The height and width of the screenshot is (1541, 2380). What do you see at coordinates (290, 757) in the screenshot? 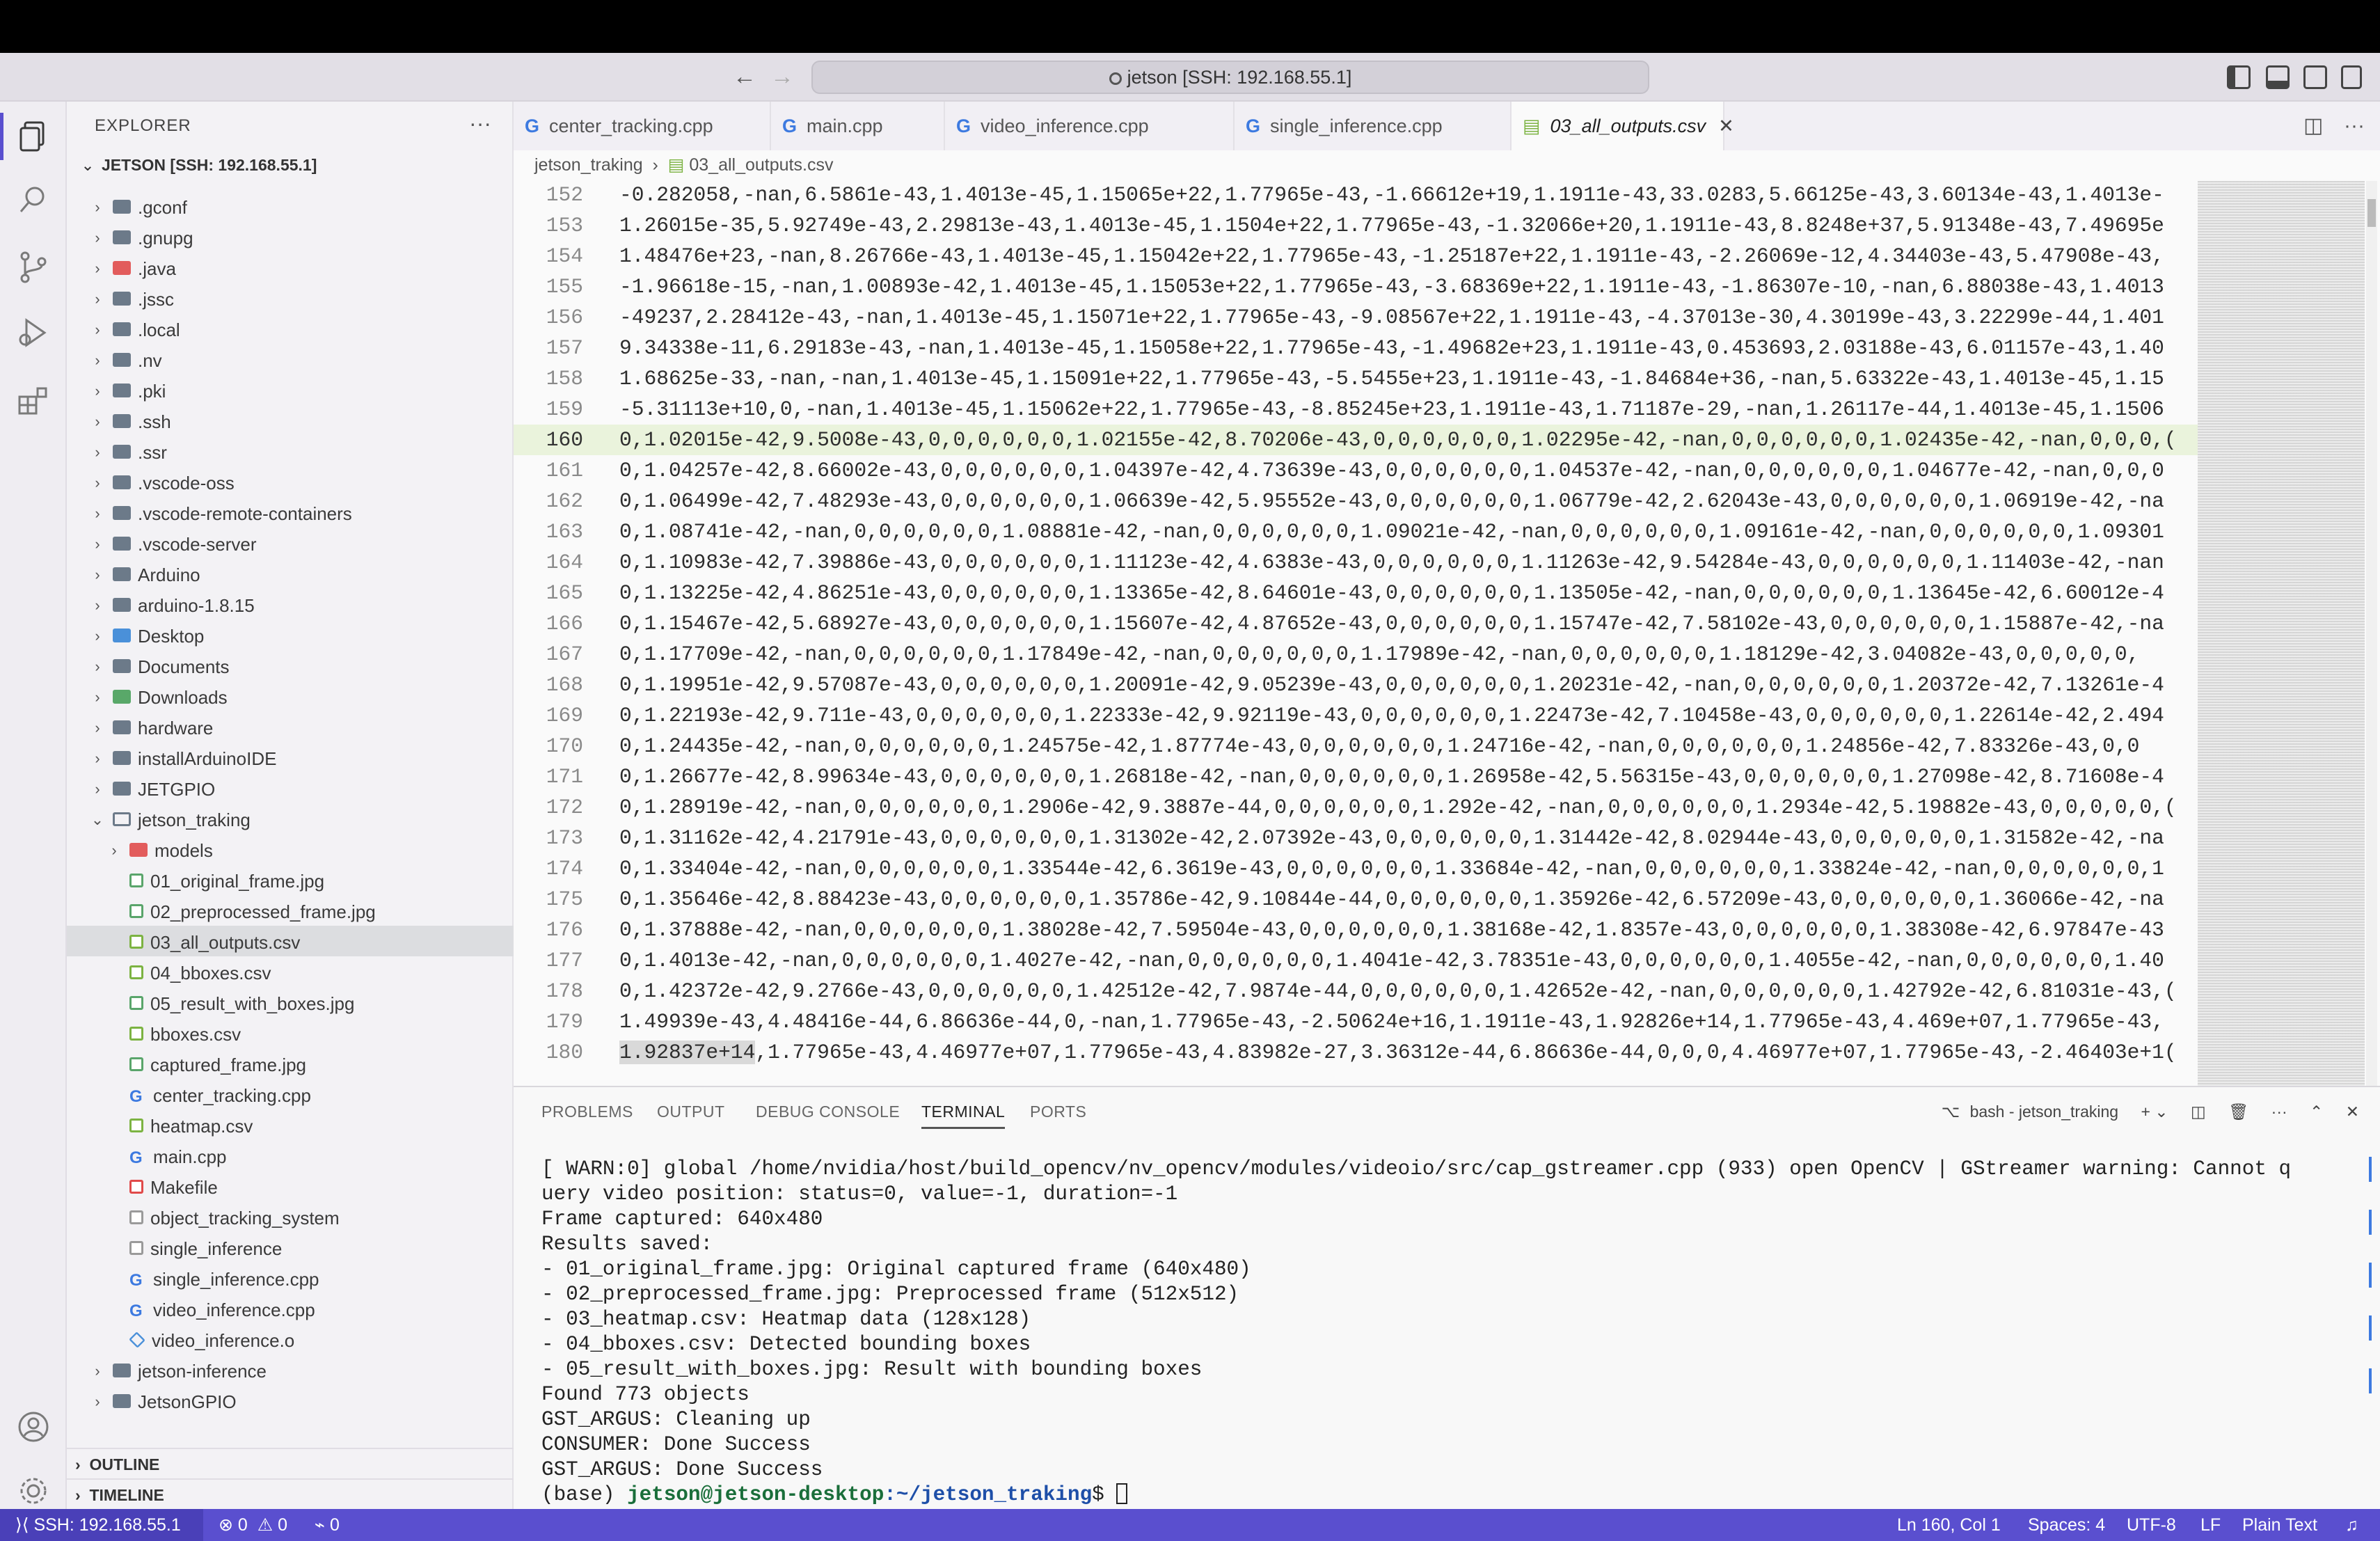
I see `tree-folder: › installArduinoIDE` at bounding box center [290, 757].